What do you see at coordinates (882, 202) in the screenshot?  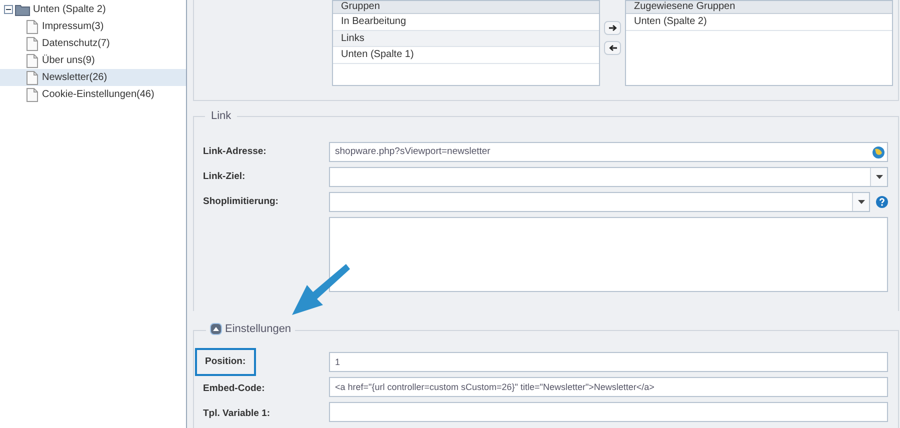 I see `help-icon` at bounding box center [882, 202].